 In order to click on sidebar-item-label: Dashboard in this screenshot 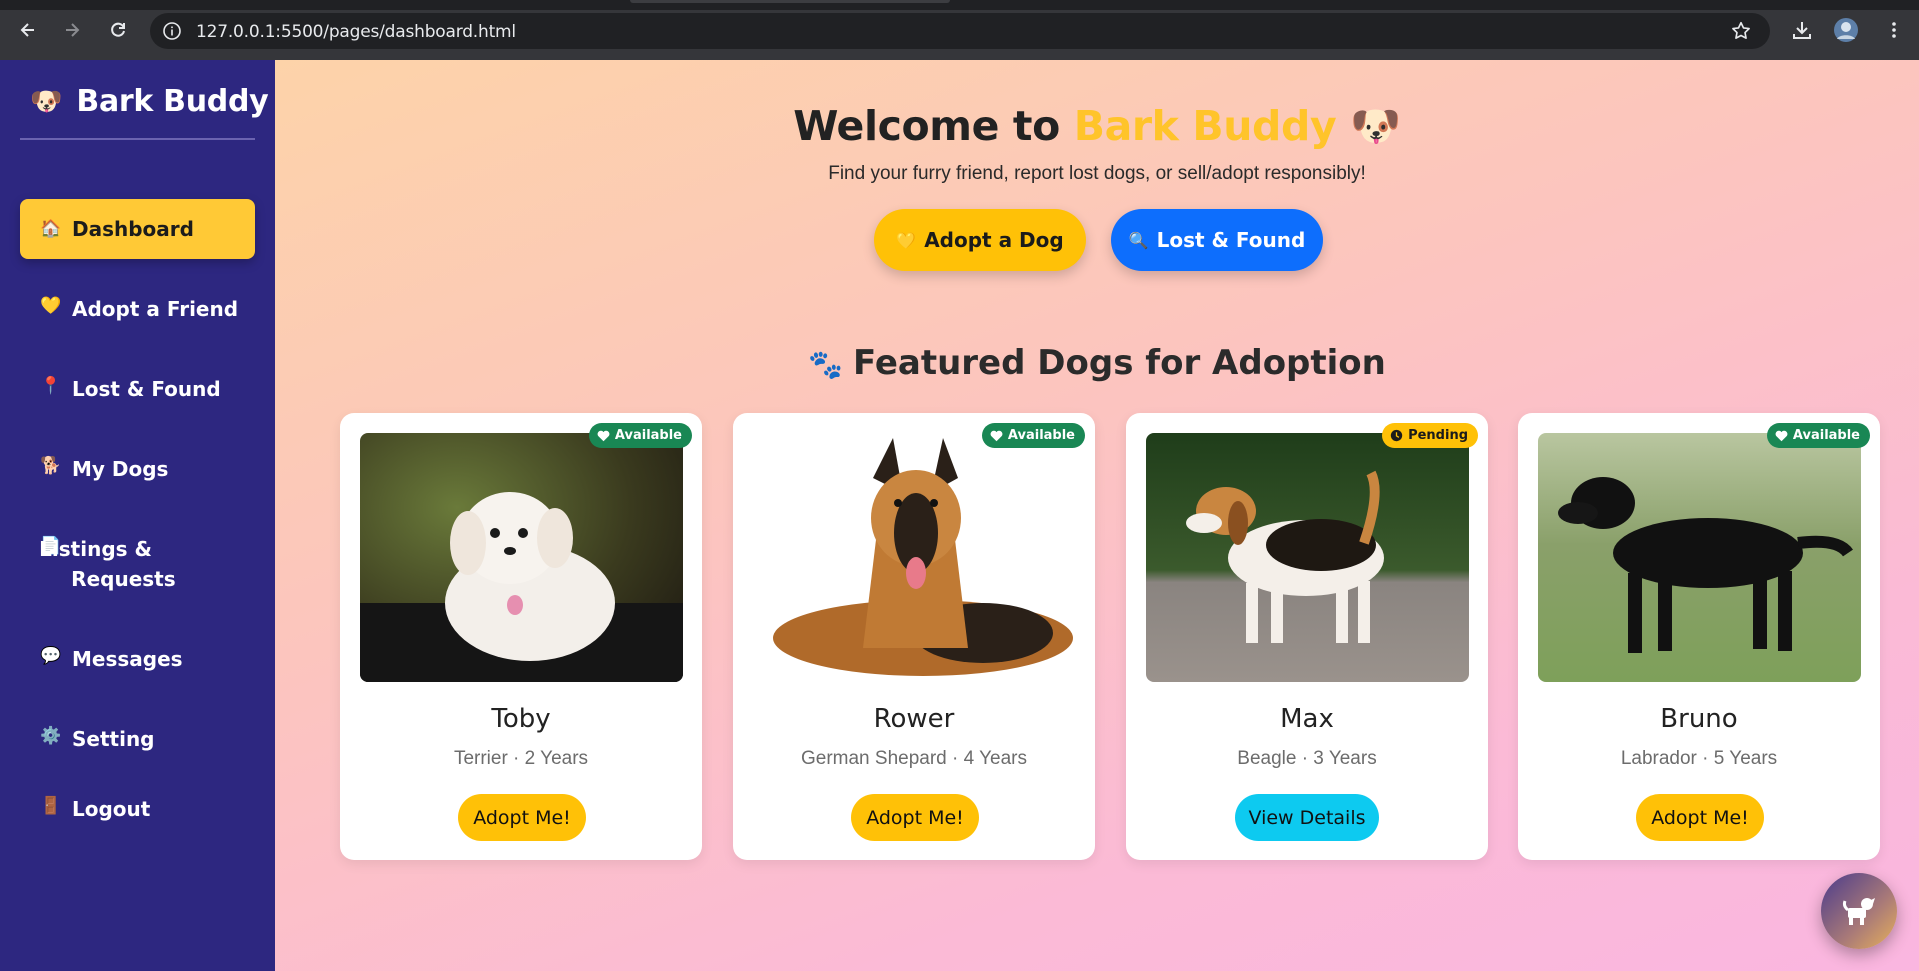, I will do `click(133, 229)`.